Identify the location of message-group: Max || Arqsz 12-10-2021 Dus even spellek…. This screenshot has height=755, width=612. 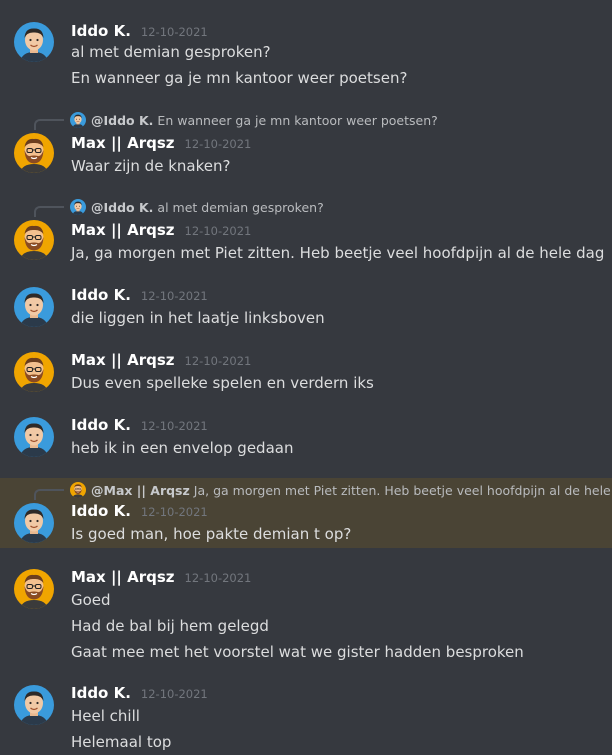
(306, 375).